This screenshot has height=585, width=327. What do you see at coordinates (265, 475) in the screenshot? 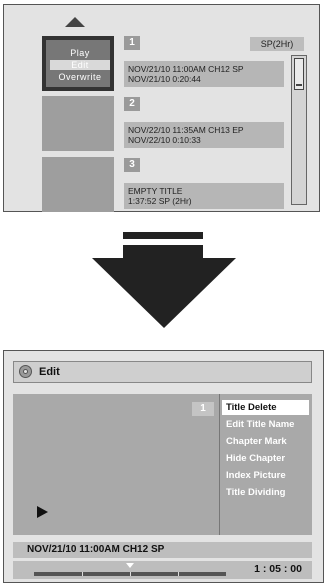
I see `menu-index-picture: Index Picture` at bounding box center [265, 475].